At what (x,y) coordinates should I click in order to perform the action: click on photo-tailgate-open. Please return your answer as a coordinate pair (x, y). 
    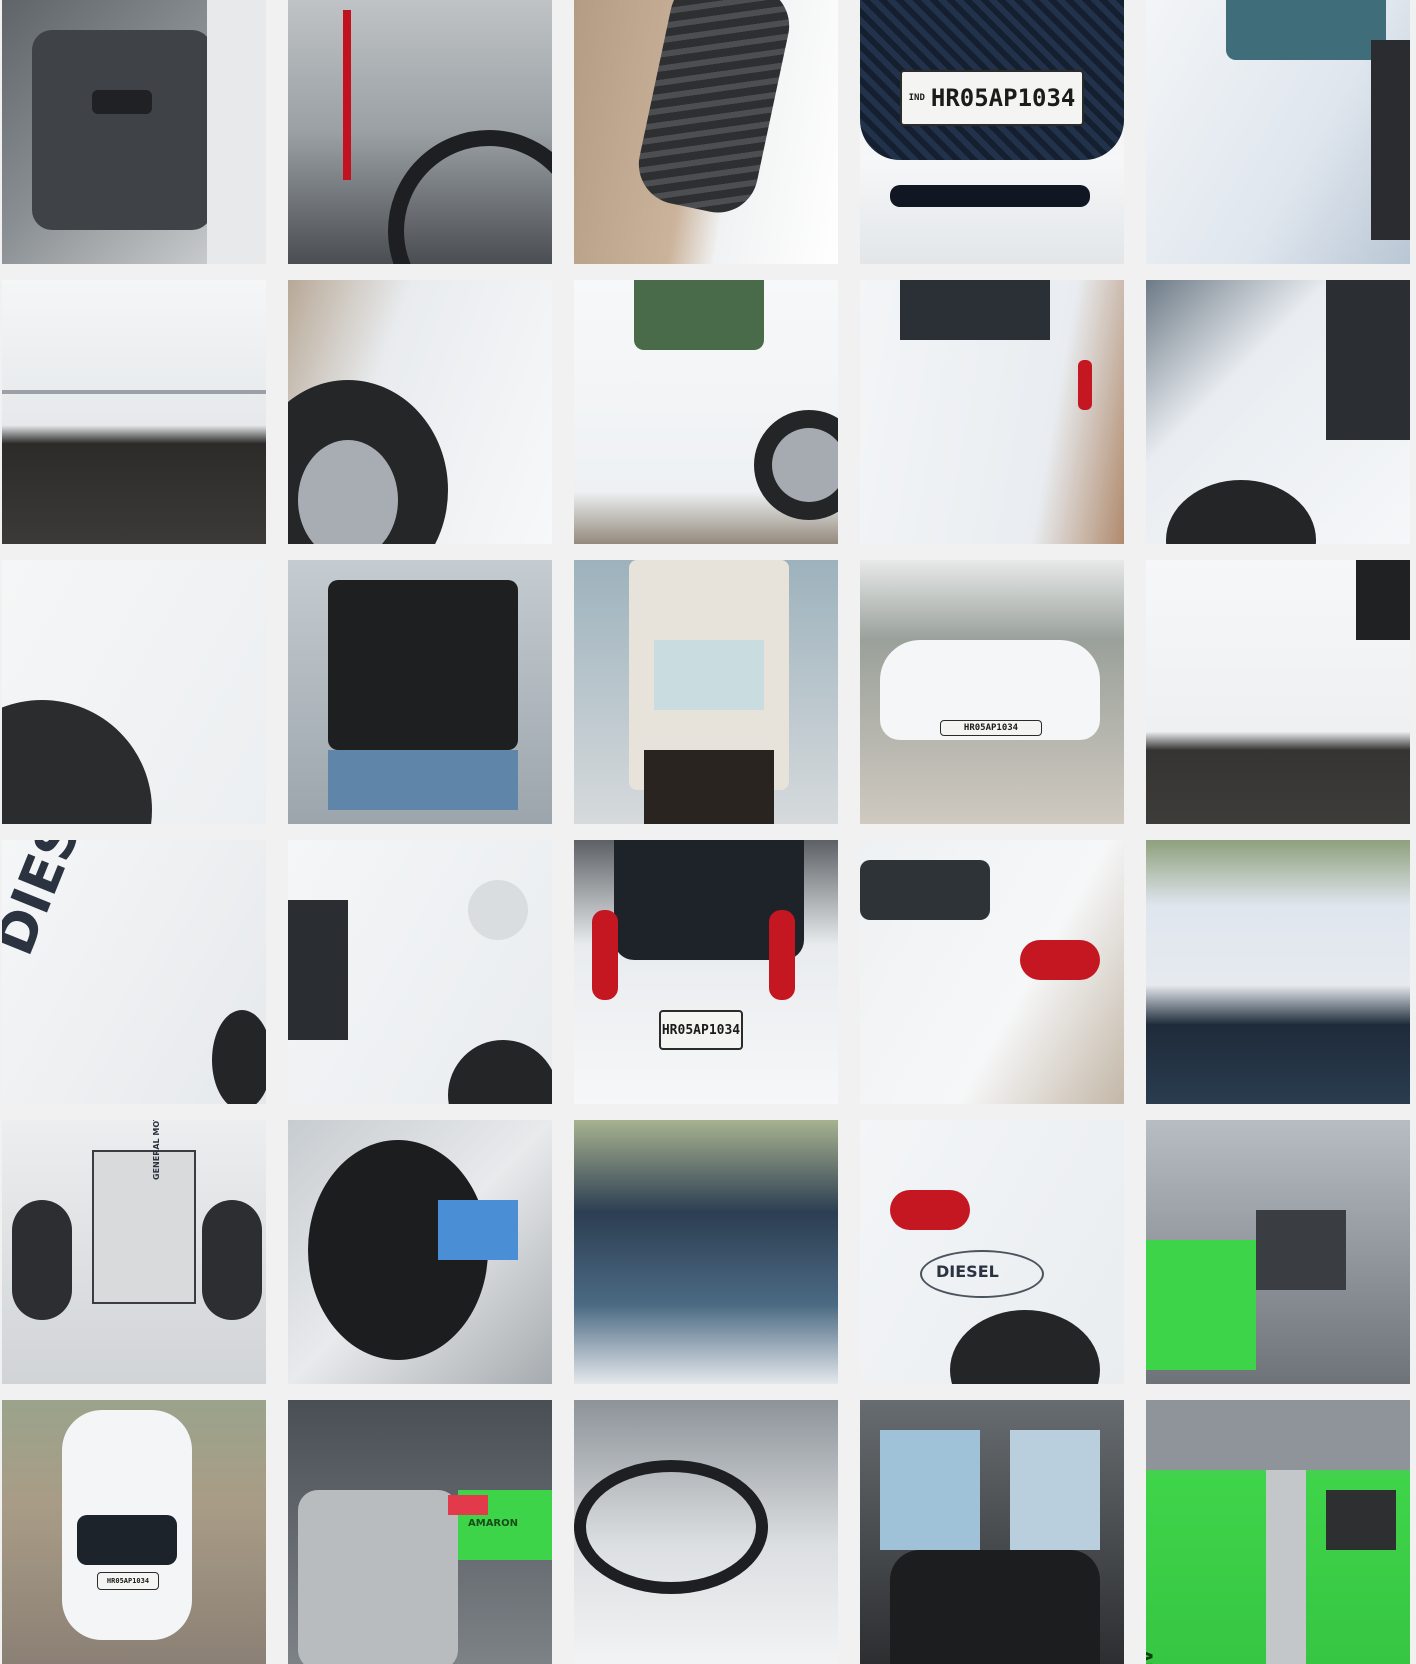
    Looking at the image, I should click on (706, 692).